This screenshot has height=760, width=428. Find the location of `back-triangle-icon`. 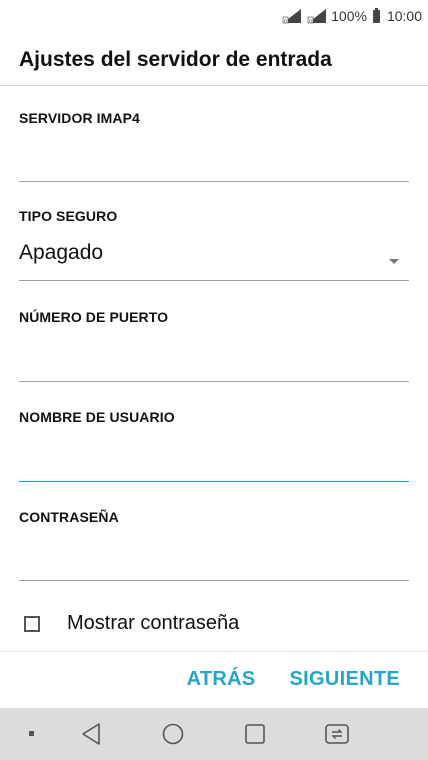

back-triangle-icon is located at coordinates (91, 734).